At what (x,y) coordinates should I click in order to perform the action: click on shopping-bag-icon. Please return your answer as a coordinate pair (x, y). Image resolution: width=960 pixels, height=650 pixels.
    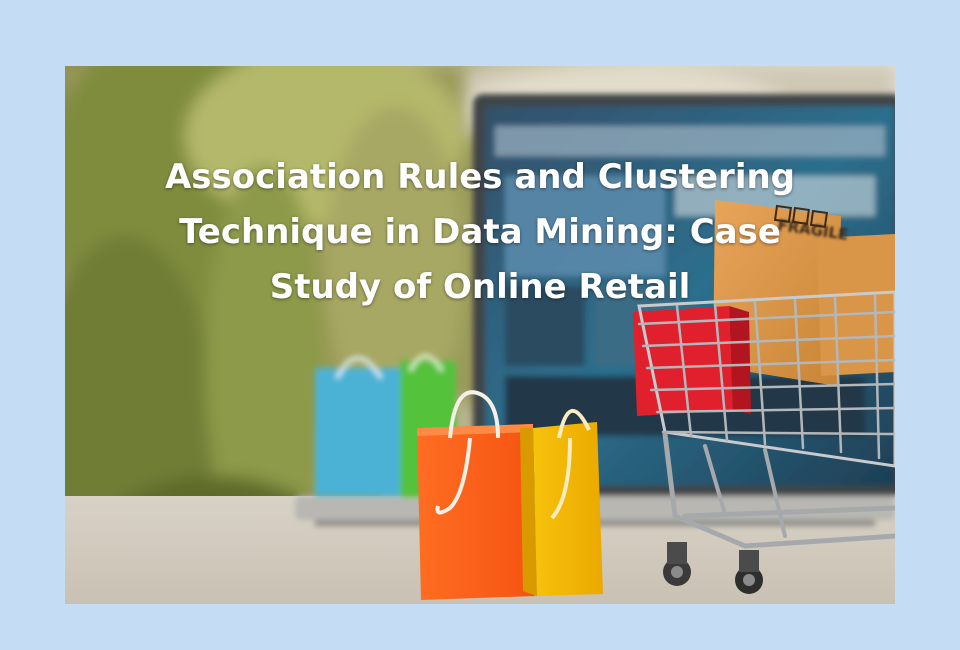
    Looking at the image, I should click on (561, 502).